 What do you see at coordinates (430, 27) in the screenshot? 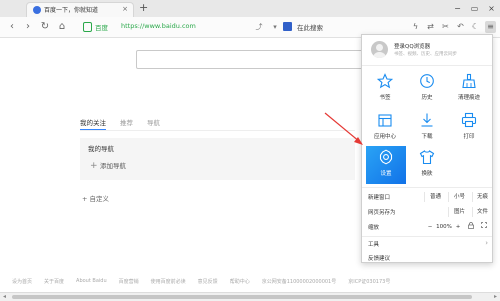
I see `translate-icon: ⇄` at bounding box center [430, 27].